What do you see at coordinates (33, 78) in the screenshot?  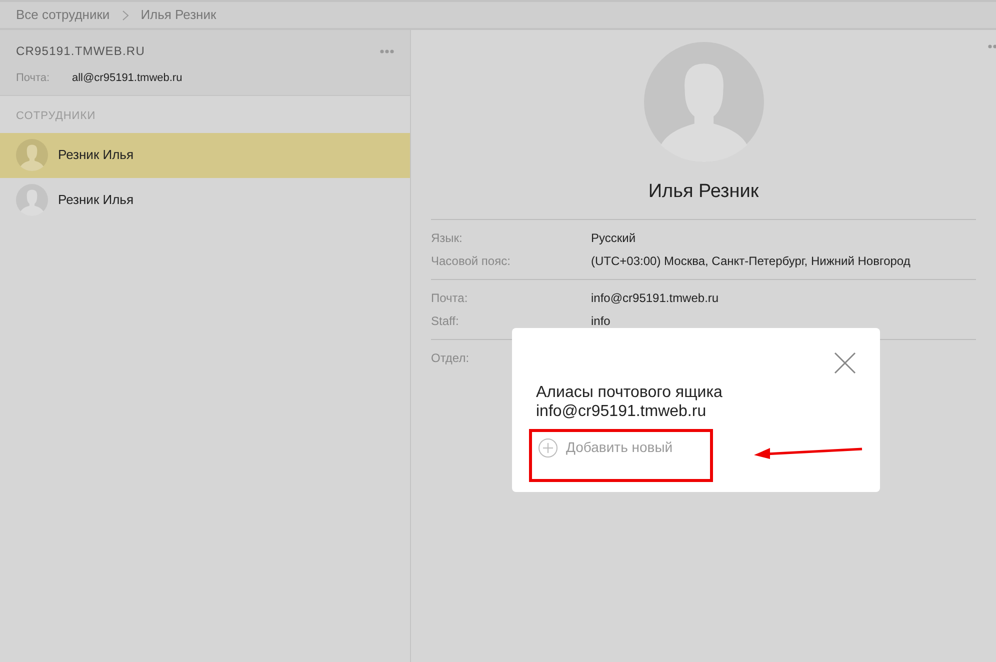 I see `mail-label: Почта:` at bounding box center [33, 78].